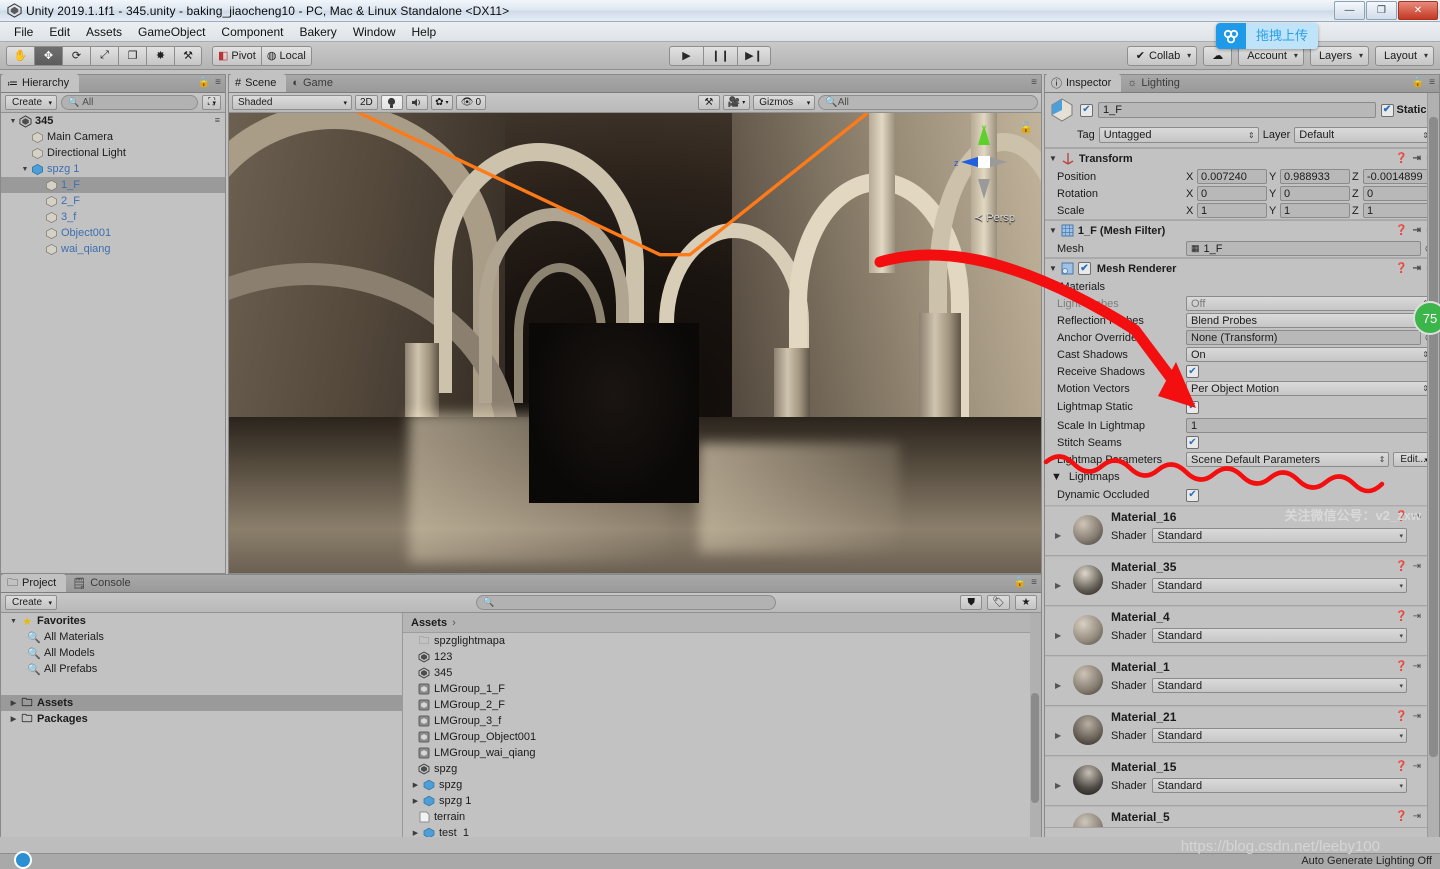 The image size is (1440, 869). I want to click on transform-header: ▼ Transform ❓ ⇥ ⚙, so click(1242, 158).